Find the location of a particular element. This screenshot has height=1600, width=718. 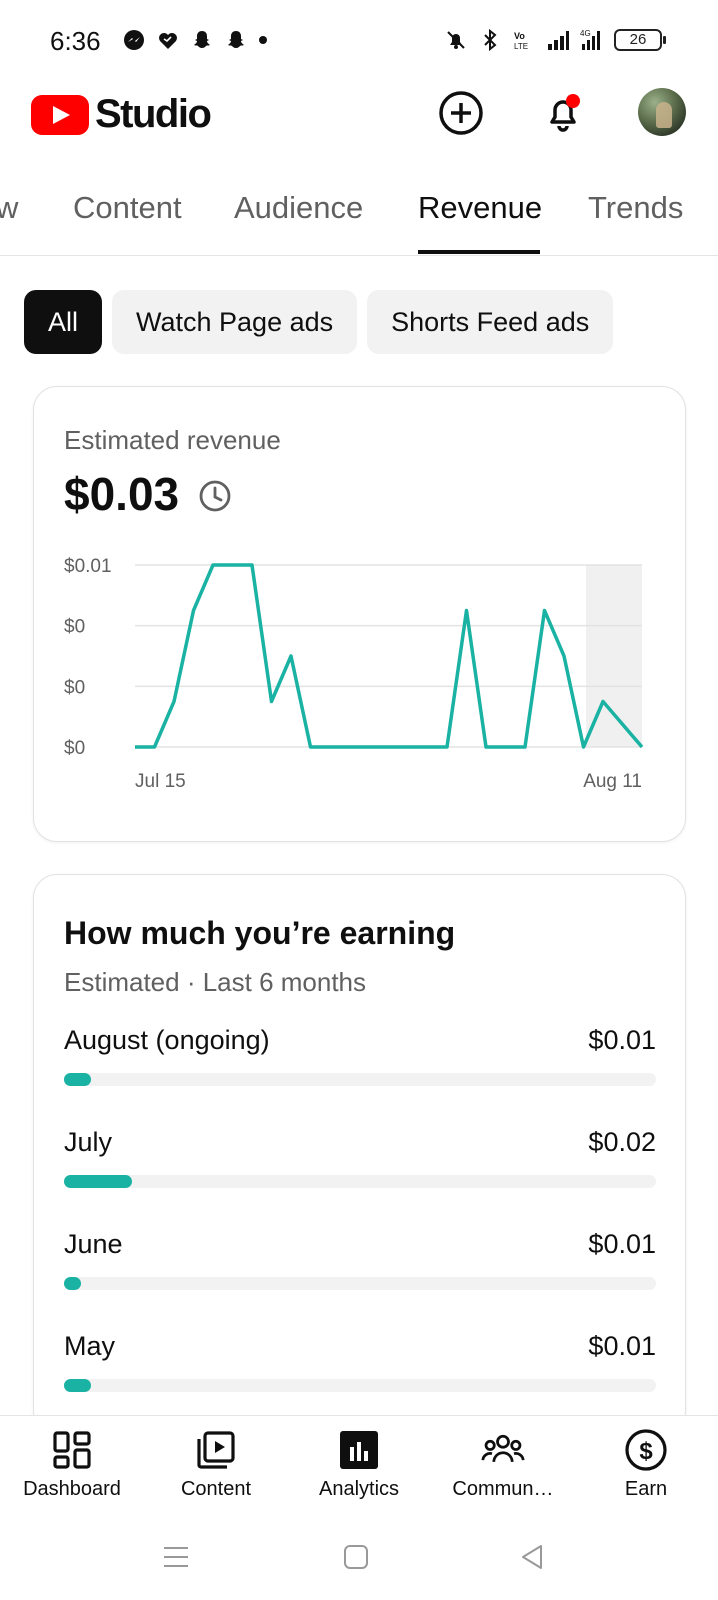

tab-revenue: Revenue is located at coordinates (480, 208).